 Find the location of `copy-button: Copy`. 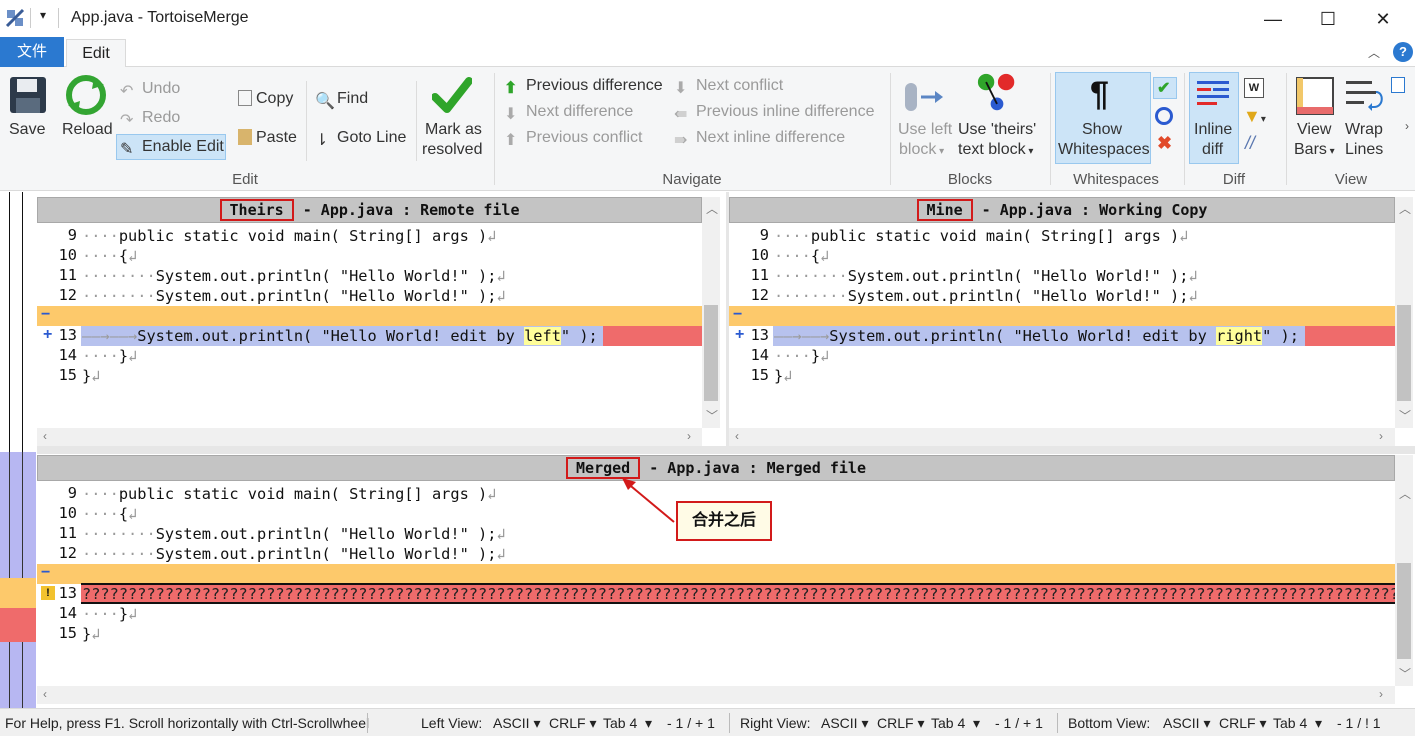

copy-button: Copy is located at coordinates (265, 99).